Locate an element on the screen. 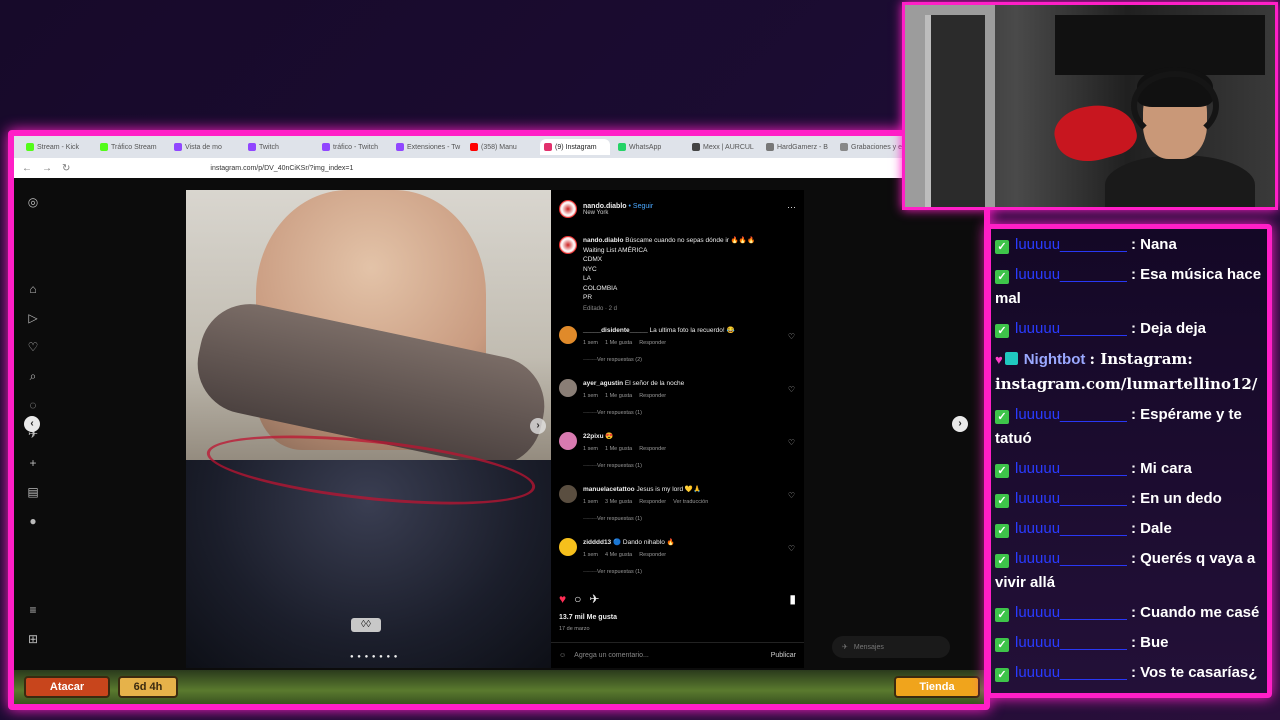  browser-tab: (358) Manu is located at coordinates (501, 147).